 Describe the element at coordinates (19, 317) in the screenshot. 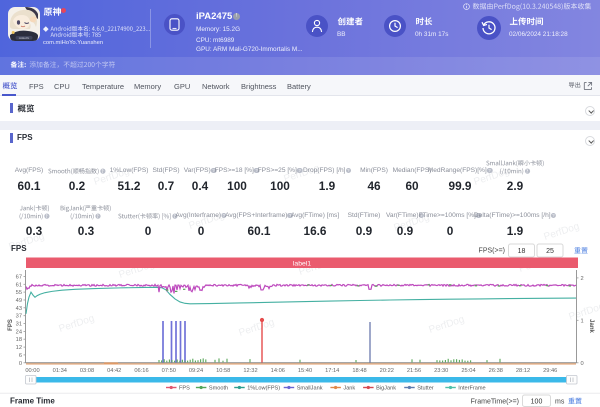

I see `svg-text: 37` at that location.